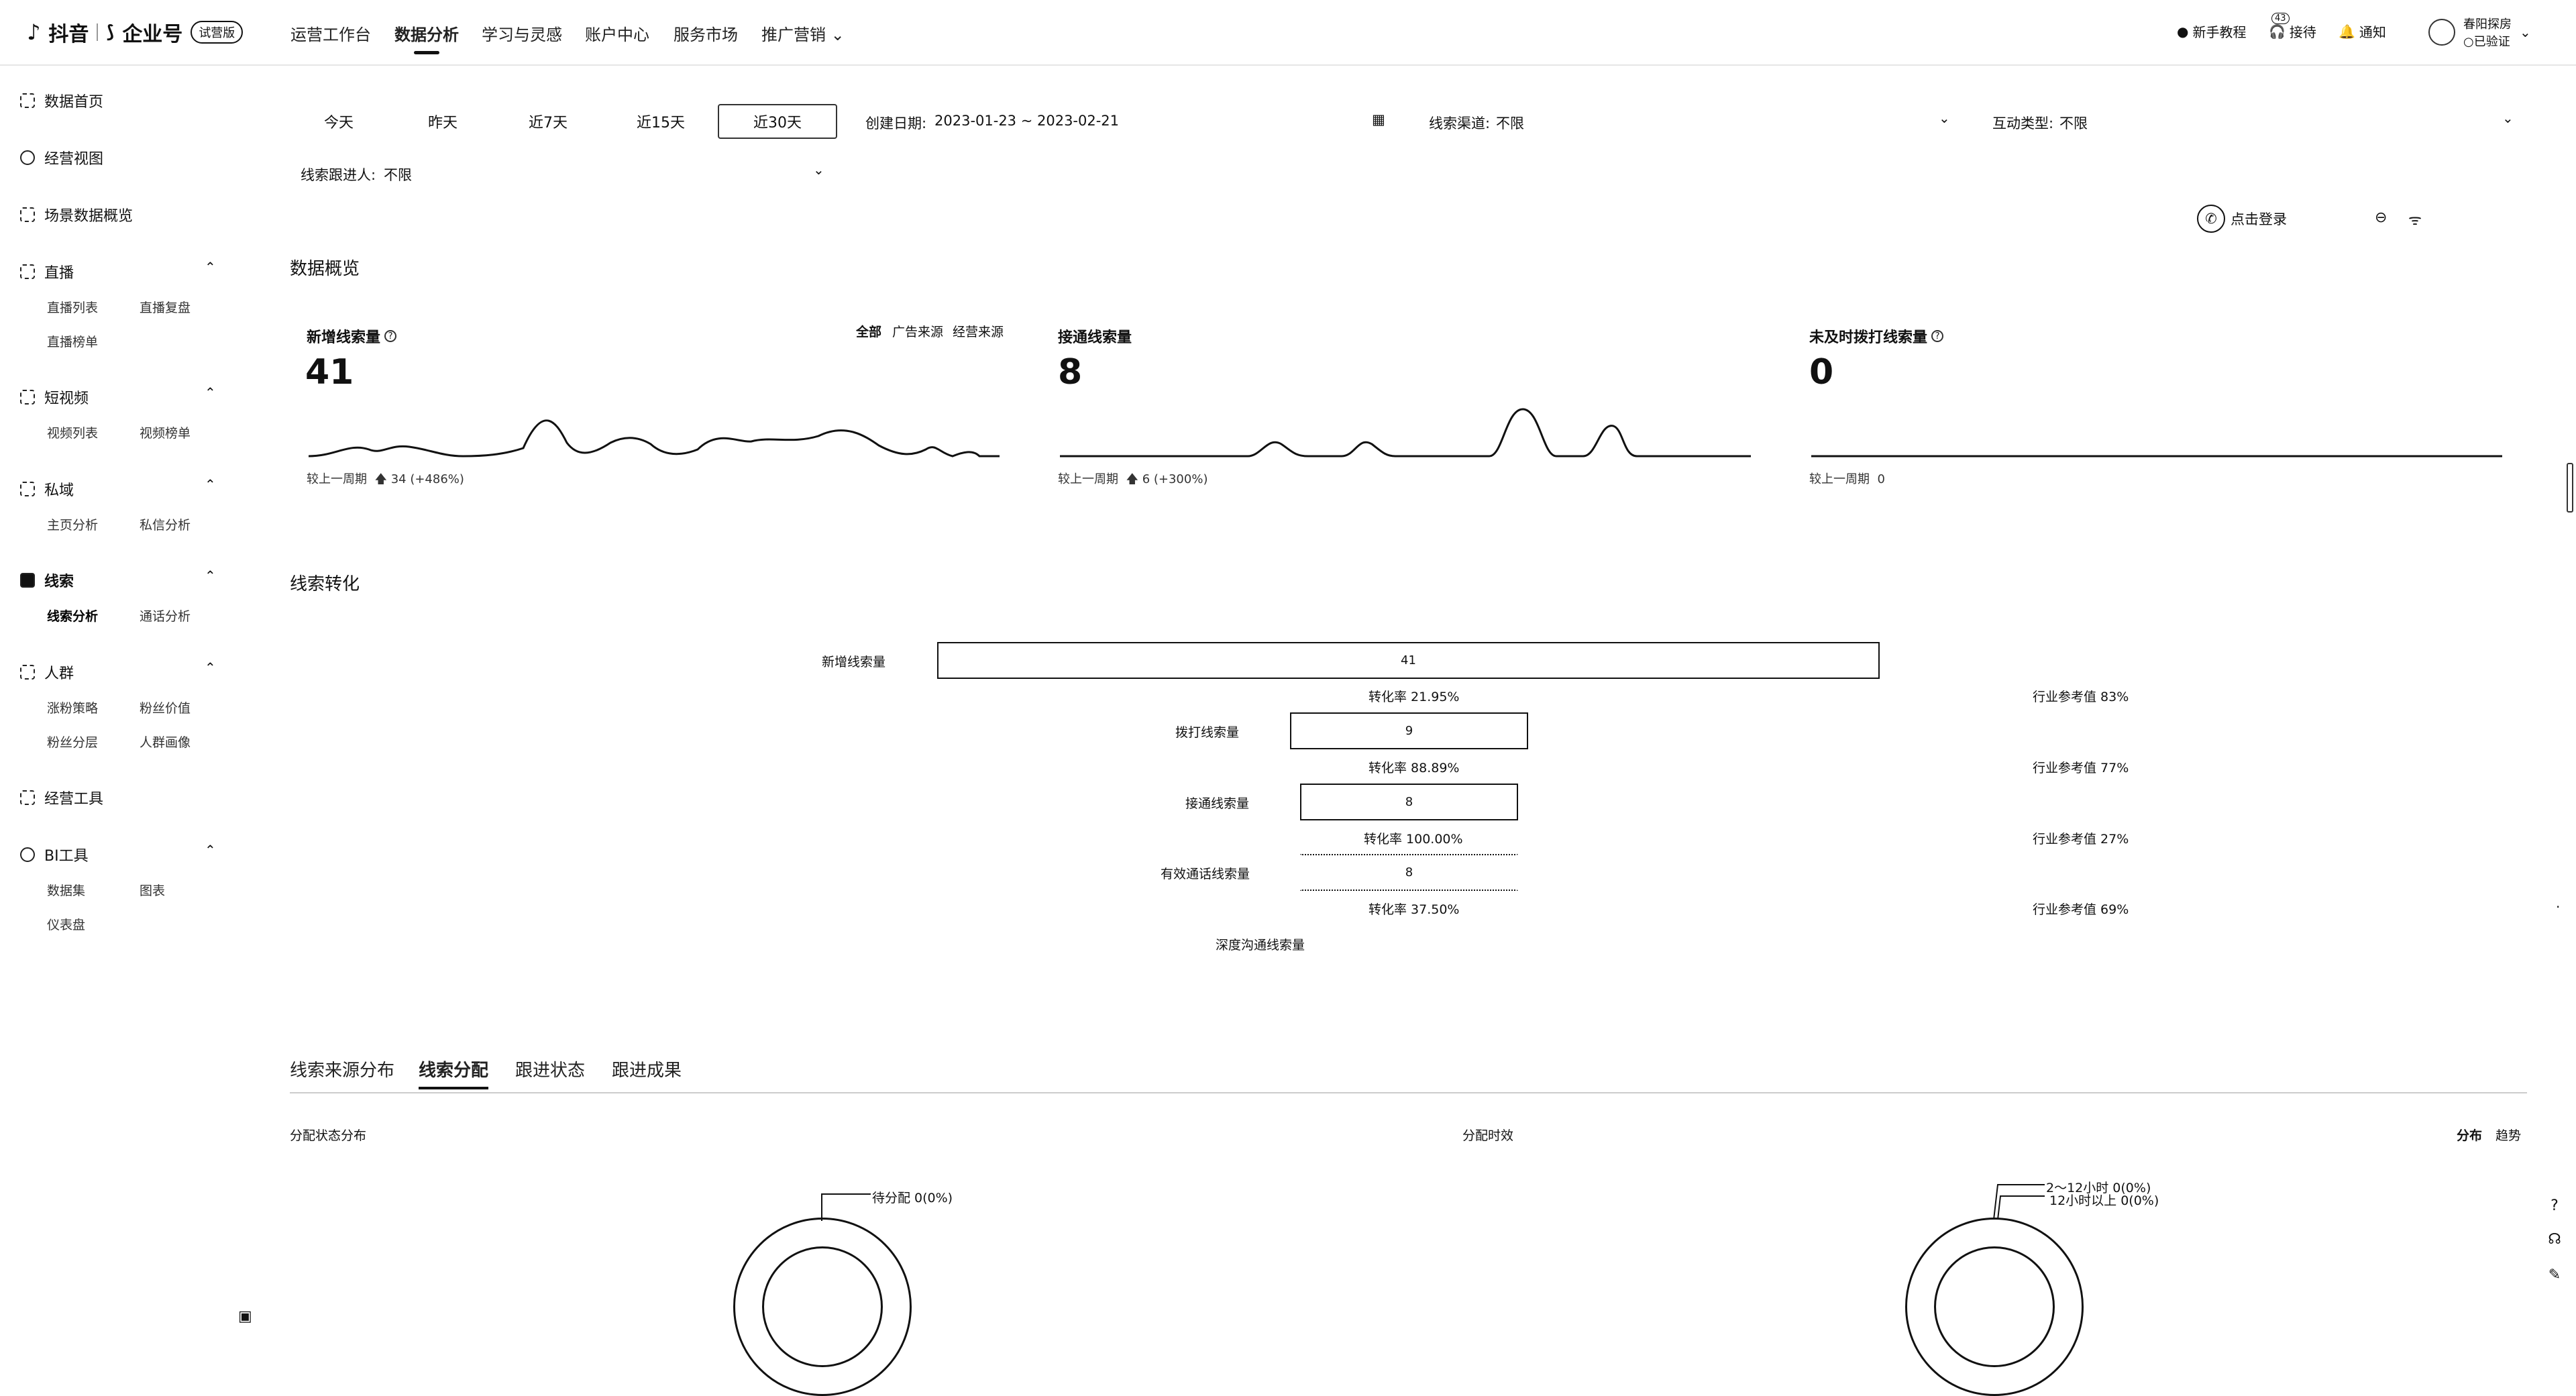 The width and height of the screenshot is (2576, 1396). Describe the element at coordinates (2554, 1206) in the screenshot. I see `help-circle-icon: ?` at that location.